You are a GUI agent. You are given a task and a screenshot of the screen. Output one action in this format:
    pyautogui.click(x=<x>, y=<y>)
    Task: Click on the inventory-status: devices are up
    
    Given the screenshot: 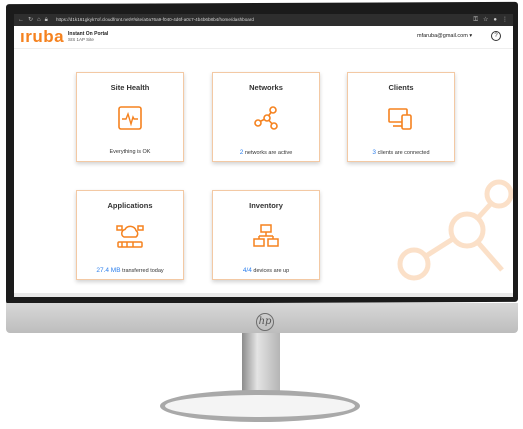 What is the action you would take?
    pyautogui.click(x=271, y=271)
    